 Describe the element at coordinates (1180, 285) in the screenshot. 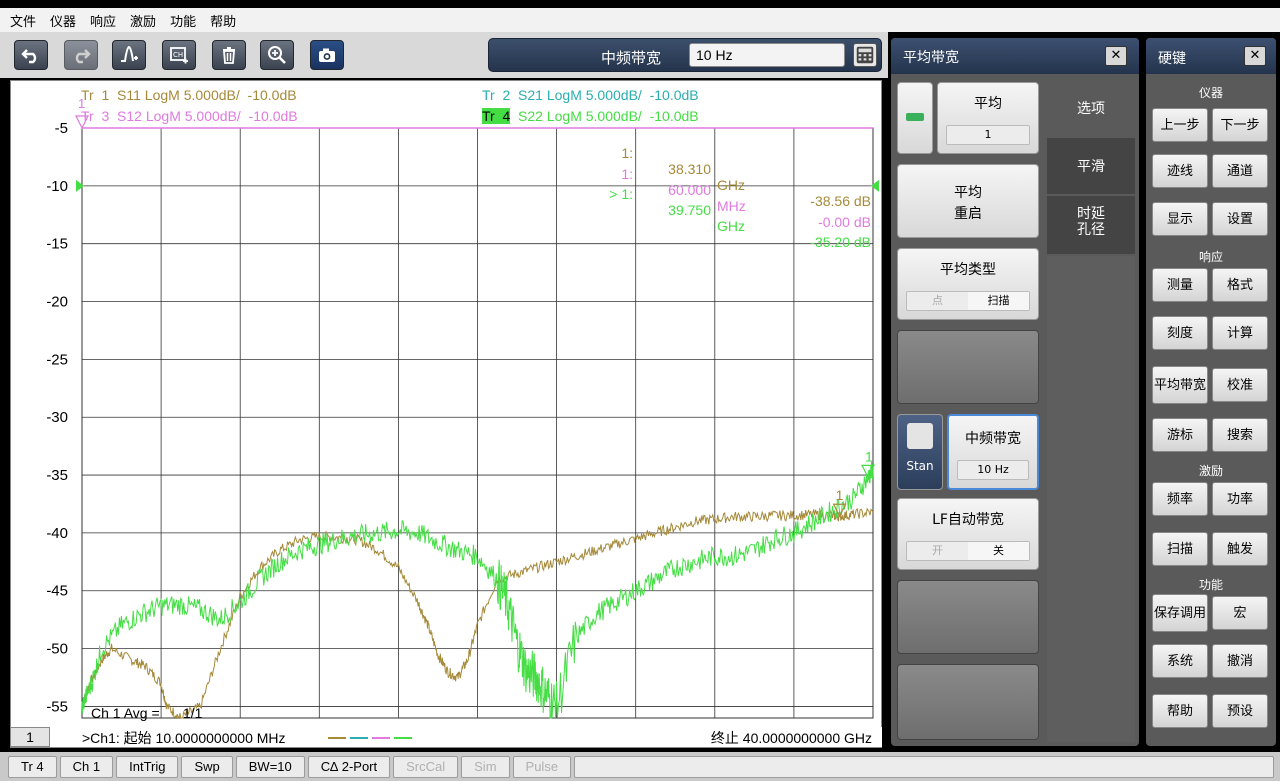

I see `key-measure: 测量` at that location.